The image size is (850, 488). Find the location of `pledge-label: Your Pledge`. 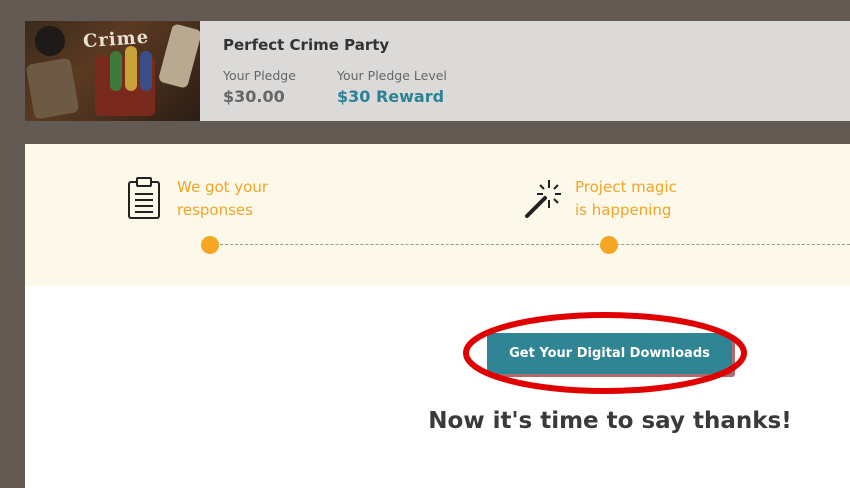

pledge-label: Your Pledge is located at coordinates (259, 75).